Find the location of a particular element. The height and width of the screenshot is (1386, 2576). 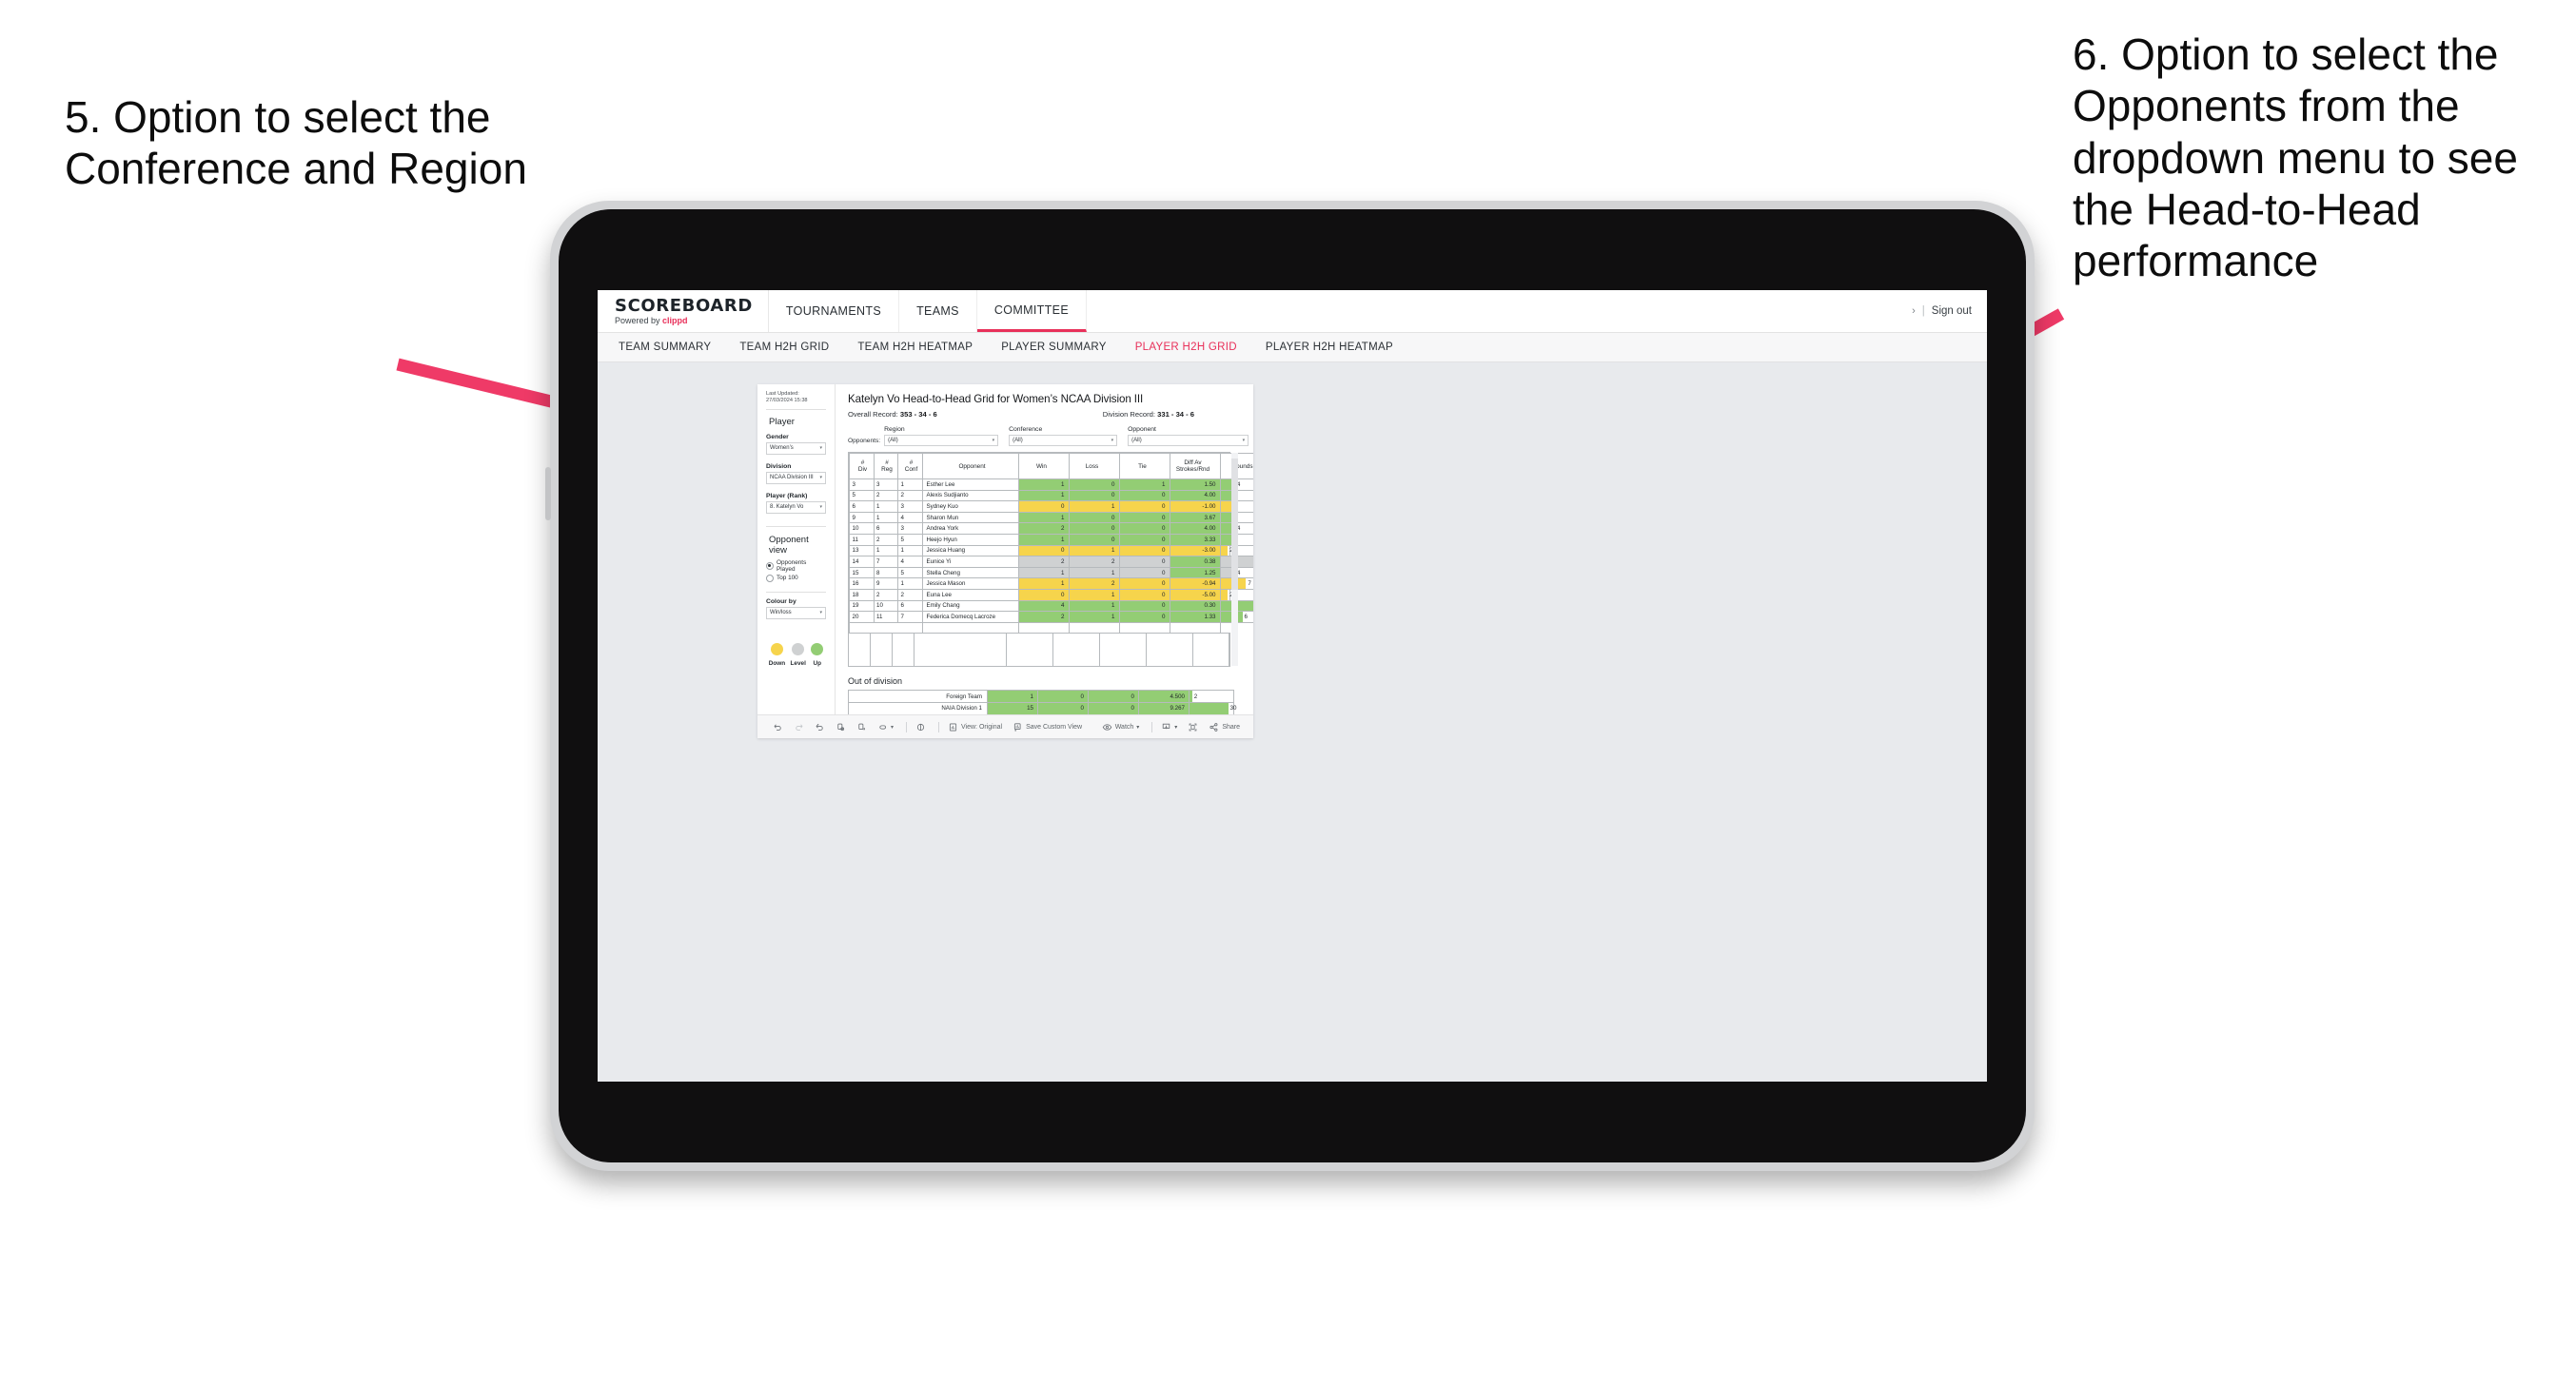

view-original-button: View: Original is located at coordinates (975, 727).